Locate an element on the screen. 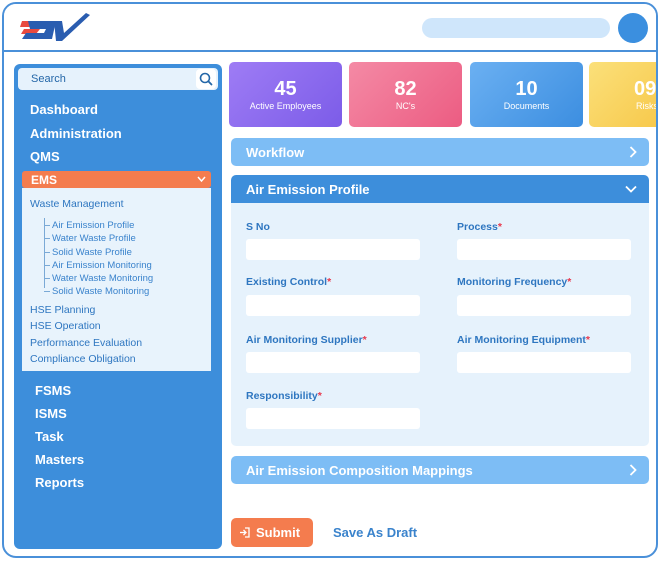  process-input is located at coordinates (544, 249).